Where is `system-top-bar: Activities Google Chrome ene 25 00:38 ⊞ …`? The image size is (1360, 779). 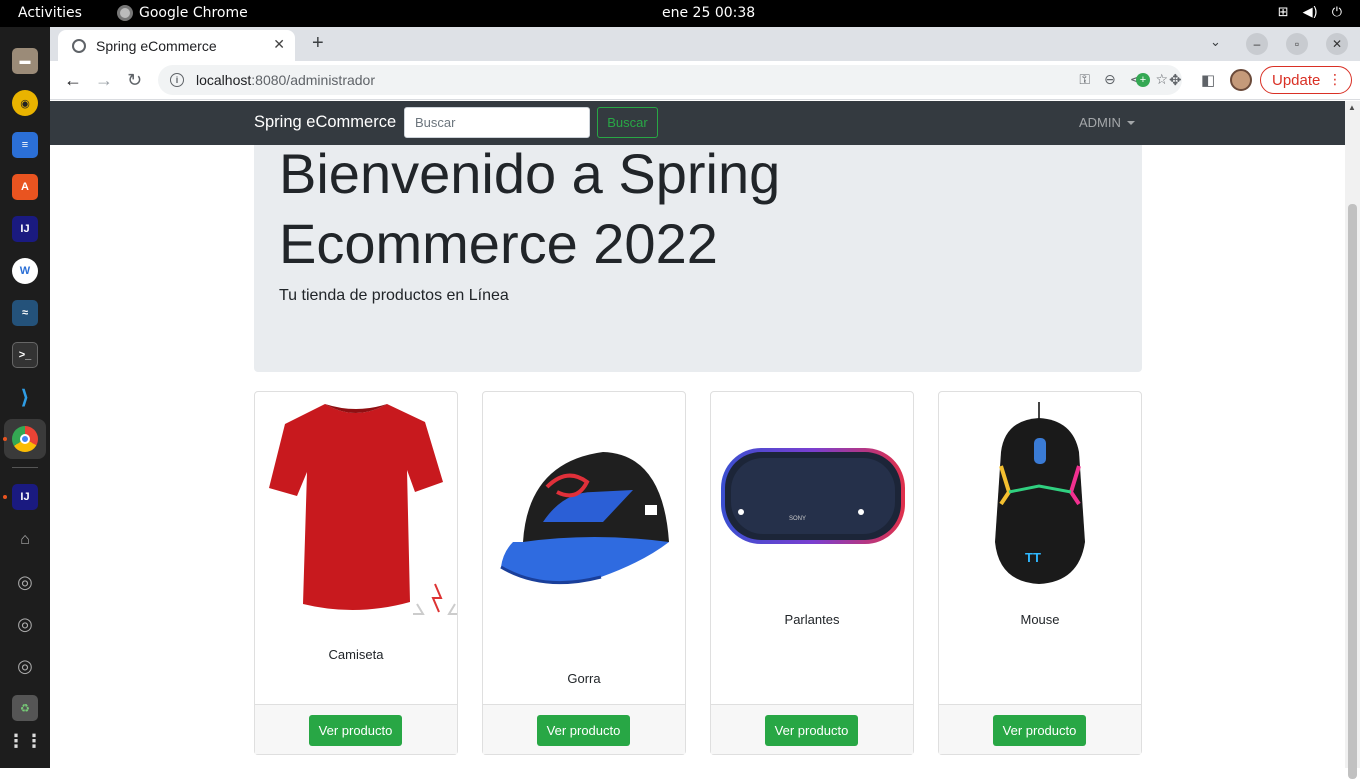 system-top-bar: Activities Google Chrome ene 25 00:38 ⊞ … is located at coordinates (680, 13).